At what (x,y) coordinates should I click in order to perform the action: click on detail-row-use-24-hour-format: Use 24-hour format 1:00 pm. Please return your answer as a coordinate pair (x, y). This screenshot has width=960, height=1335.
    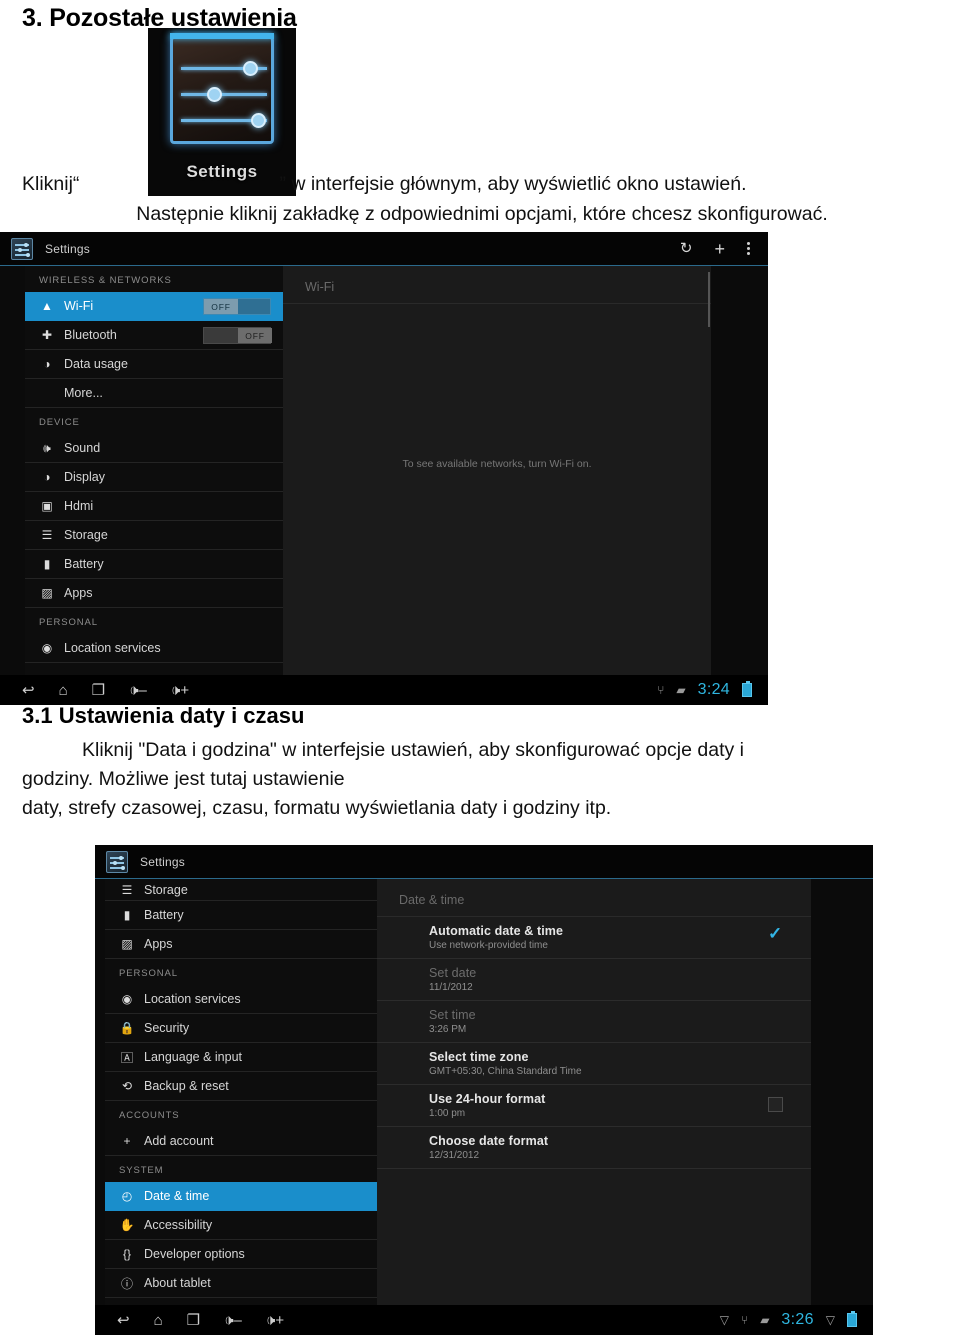
    Looking at the image, I should click on (594, 1106).